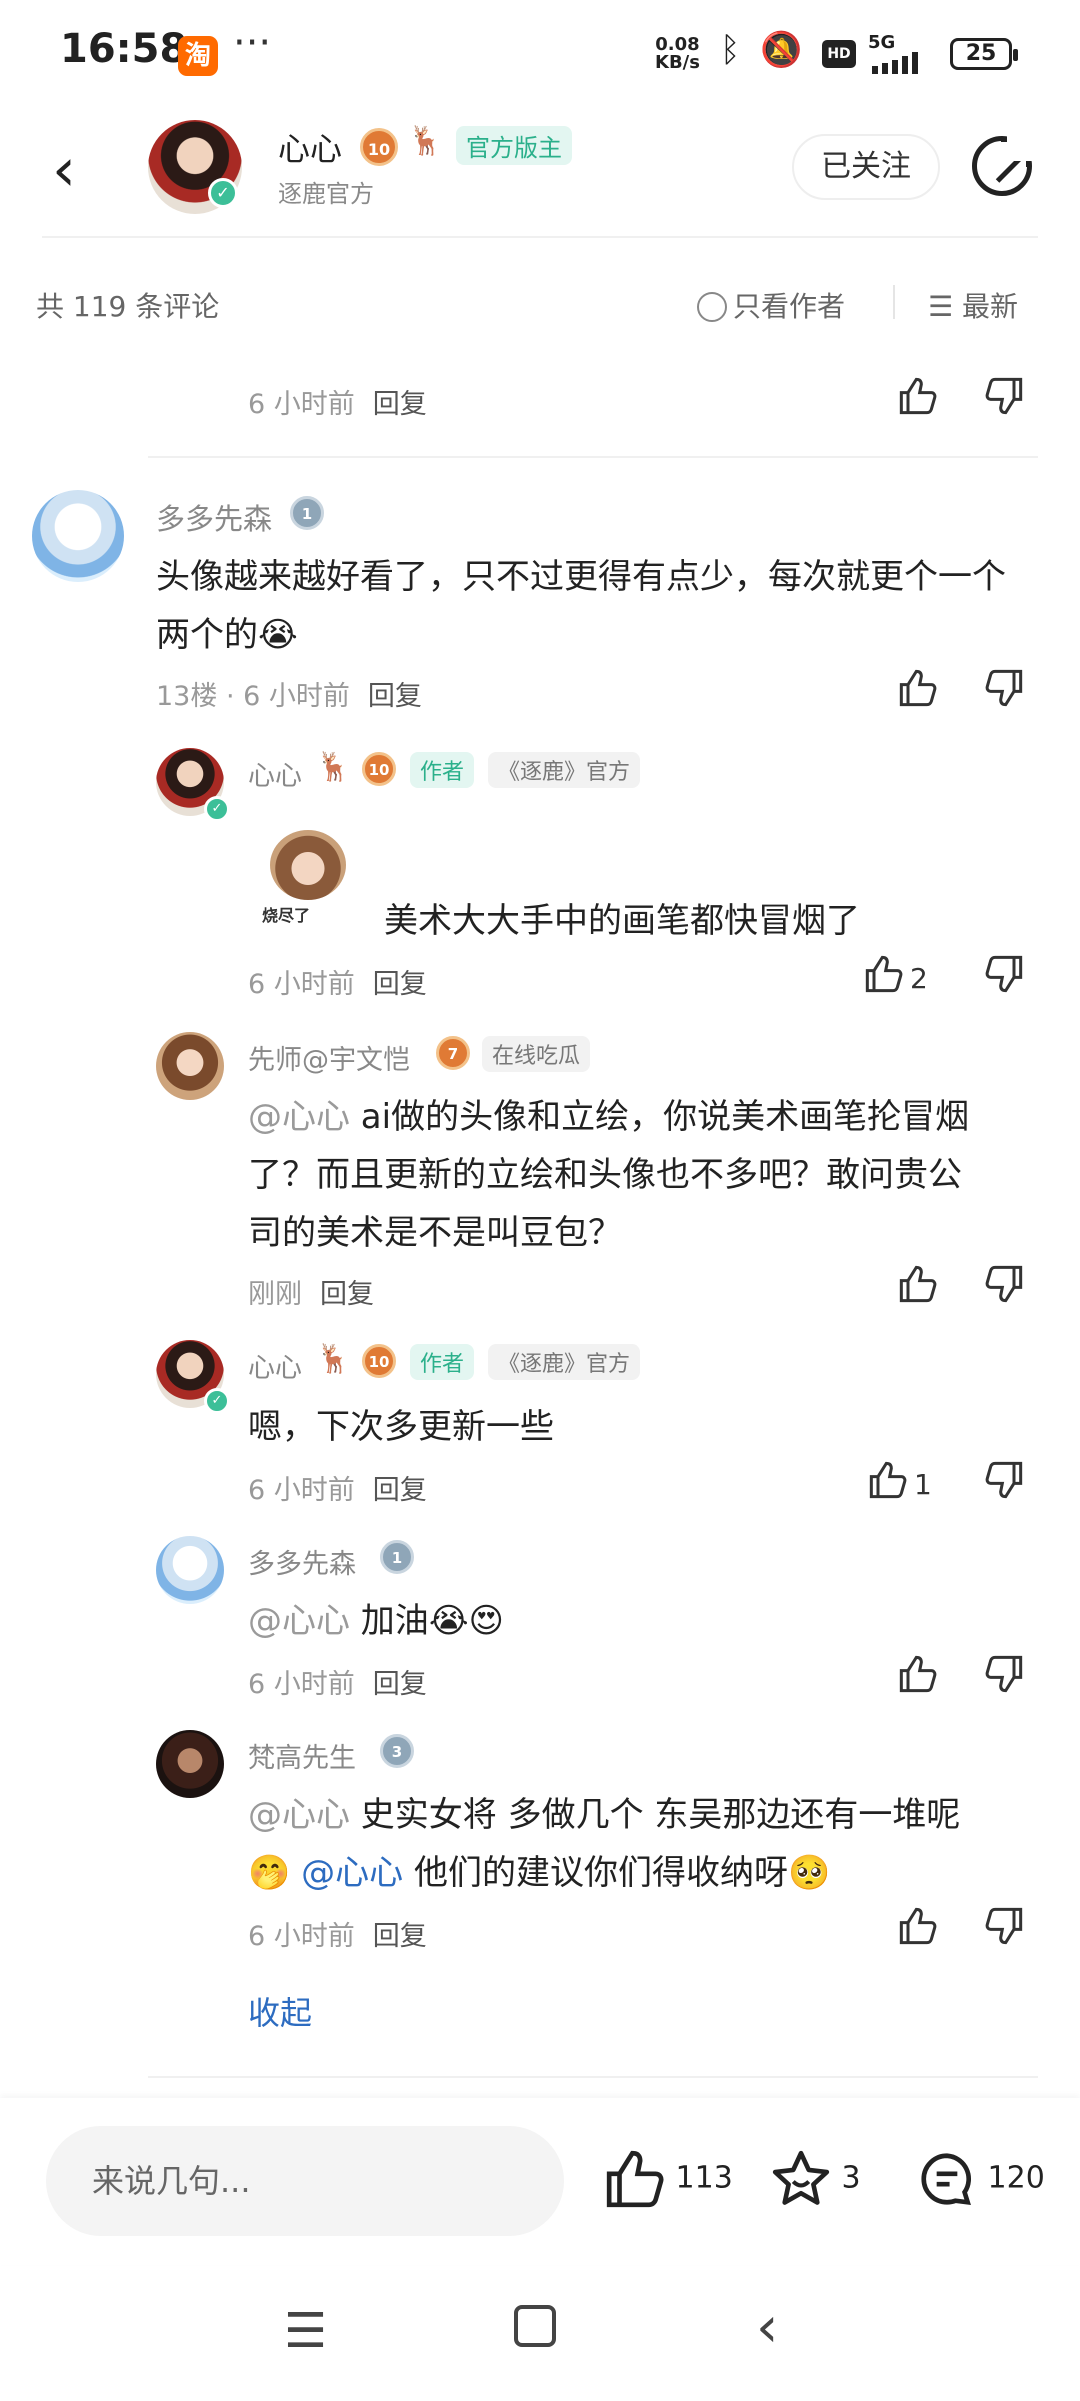 The image size is (1080, 2401). What do you see at coordinates (851, 2178) in the screenshot?
I see `favorite-count: 3` at bounding box center [851, 2178].